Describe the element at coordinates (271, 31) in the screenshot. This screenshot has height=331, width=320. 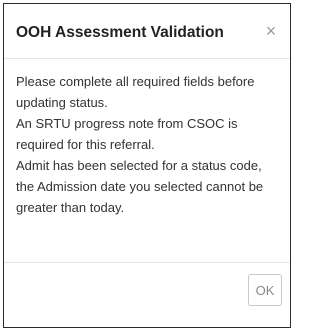
I see `close-icon: ×` at that location.